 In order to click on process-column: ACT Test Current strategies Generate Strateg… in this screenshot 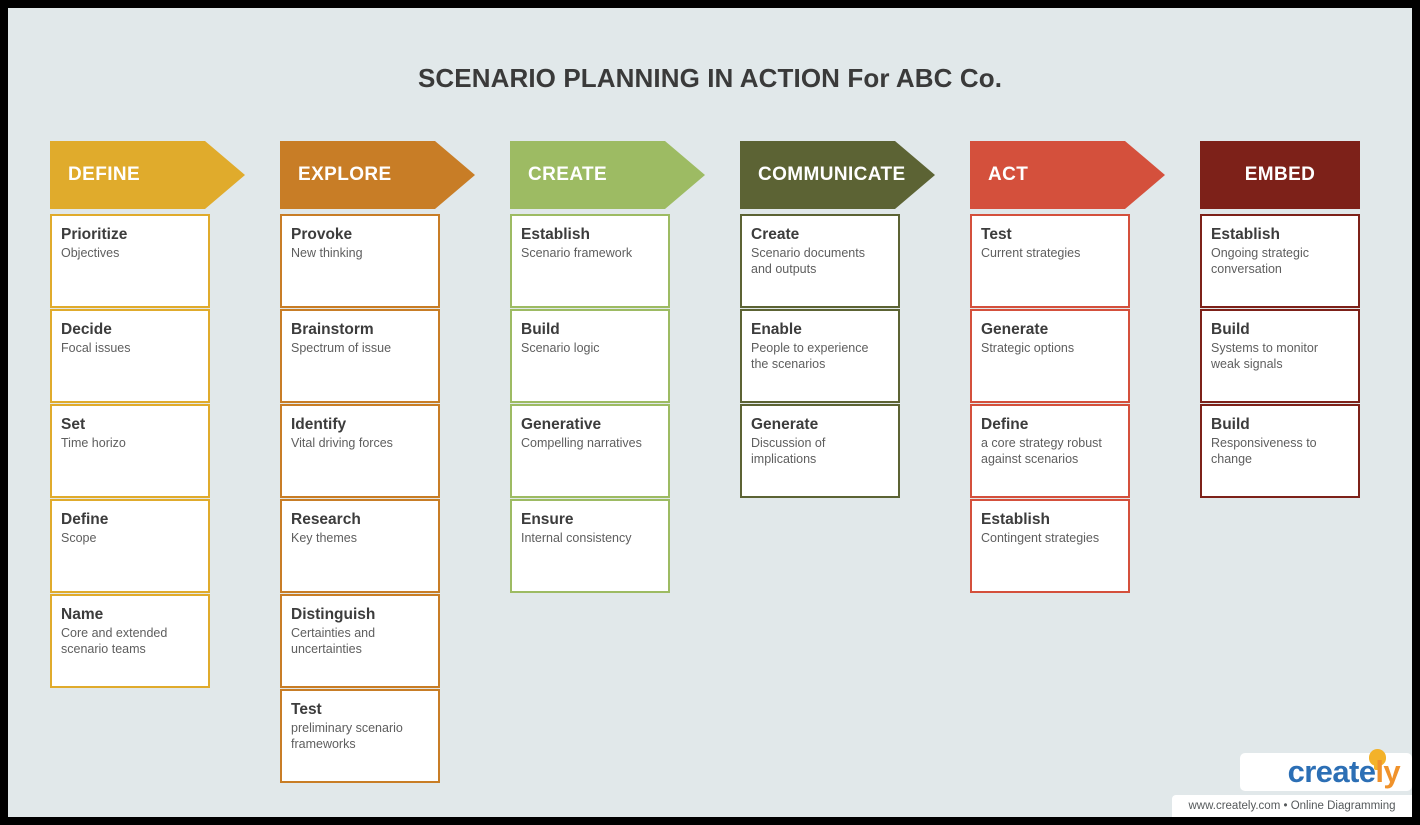, I will do `click(1085, 367)`.